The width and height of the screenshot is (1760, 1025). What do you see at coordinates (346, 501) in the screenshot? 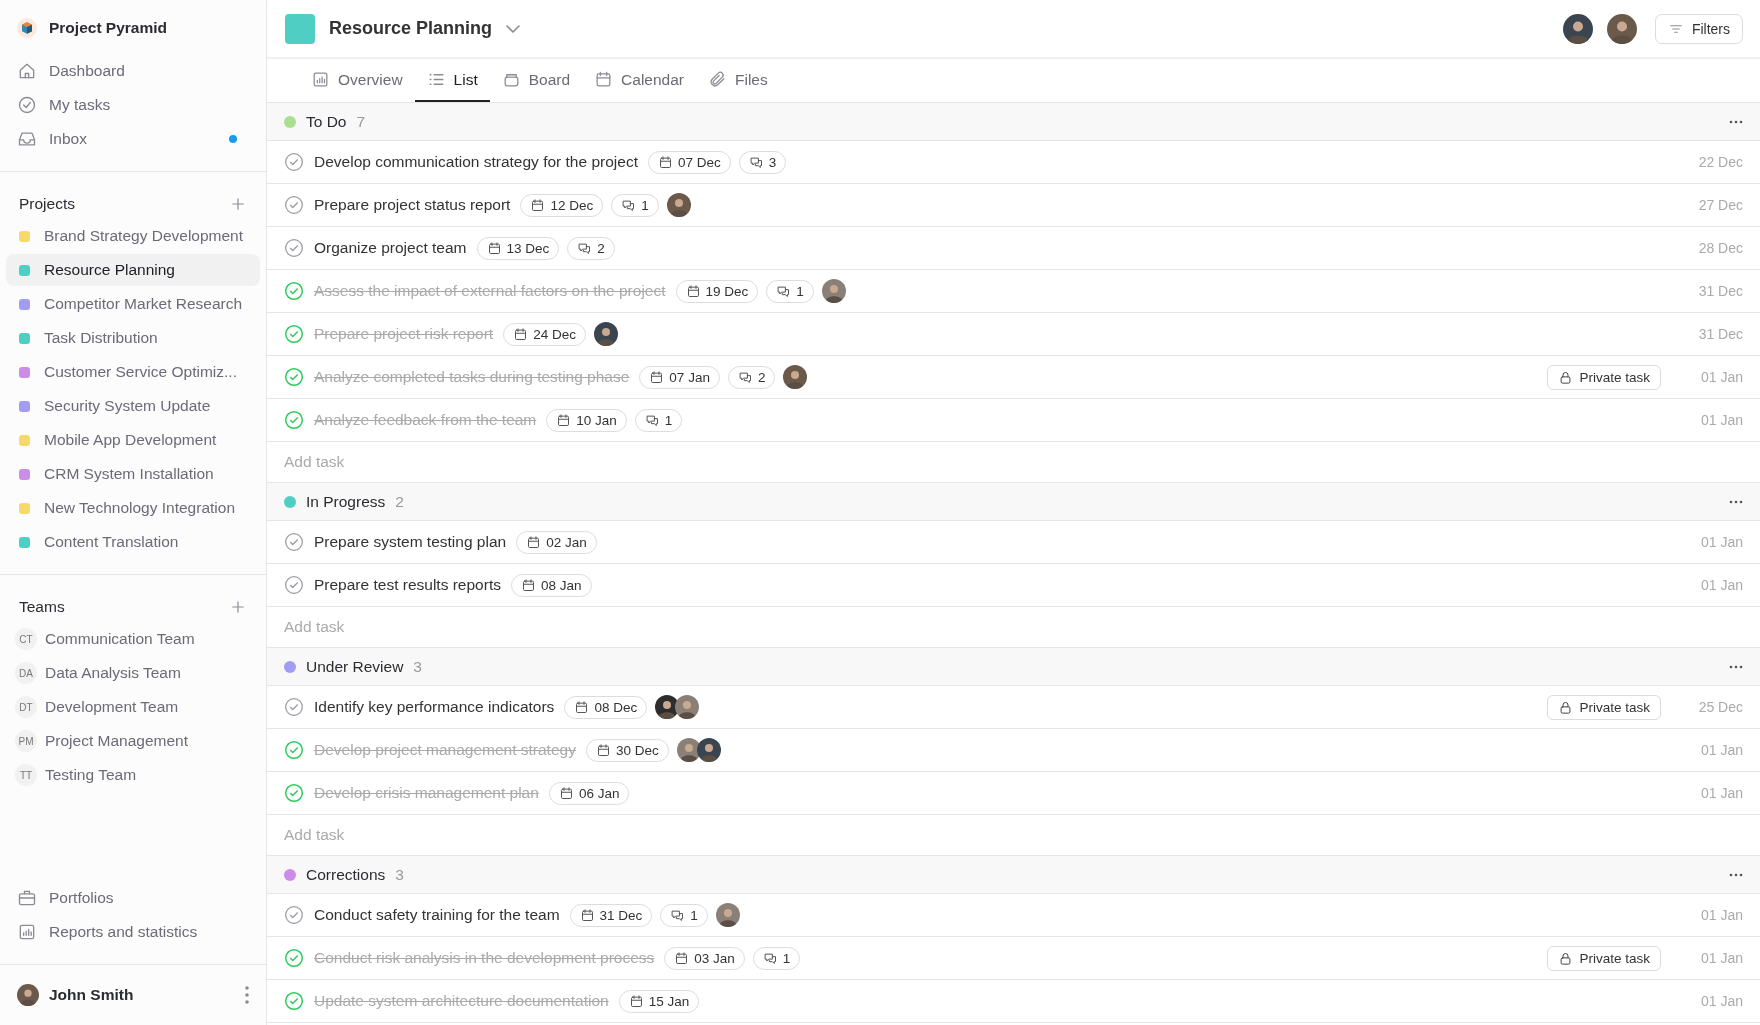
I see `group-name: In Progress` at bounding box center [346, 501].